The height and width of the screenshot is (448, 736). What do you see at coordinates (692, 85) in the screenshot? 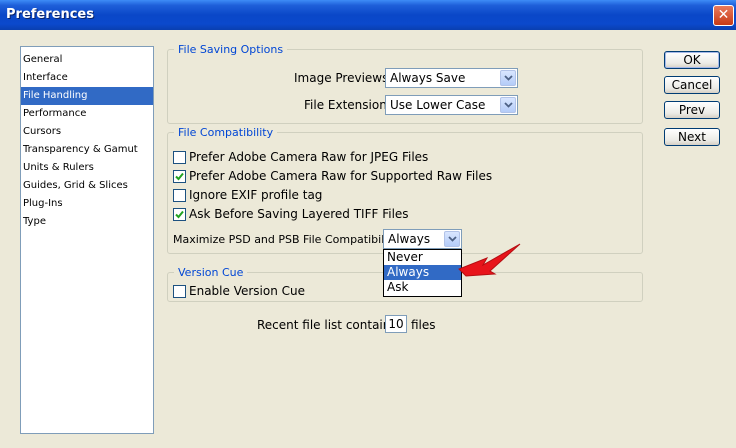
I see `cancel-button: Cancel` at bounding box center [692, 85].